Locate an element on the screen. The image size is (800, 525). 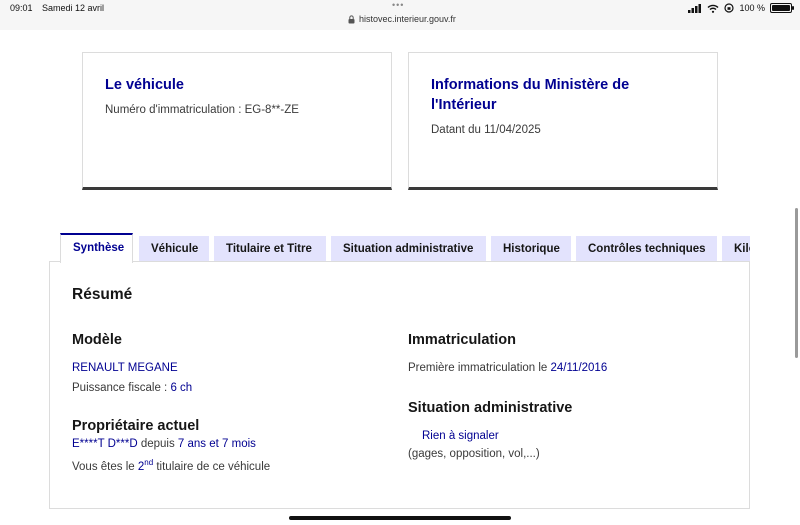
status-time: 09:01 is located at coordinates (21, 8).